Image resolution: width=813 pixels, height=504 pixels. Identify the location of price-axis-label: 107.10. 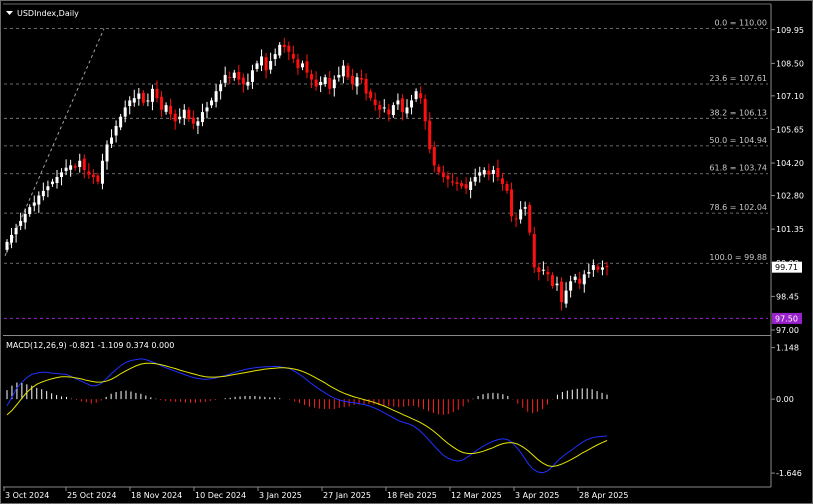
(790, 96).